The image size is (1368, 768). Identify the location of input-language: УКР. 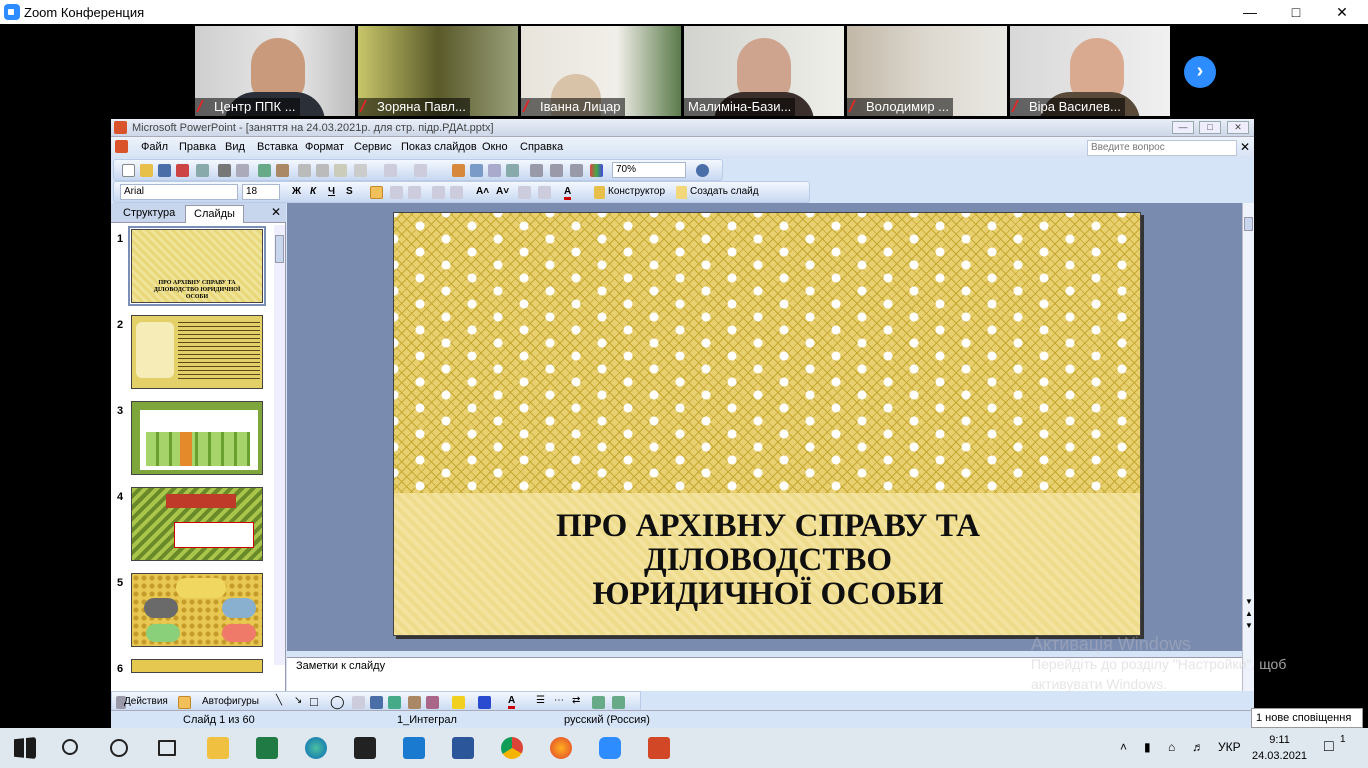
(1229, 747).